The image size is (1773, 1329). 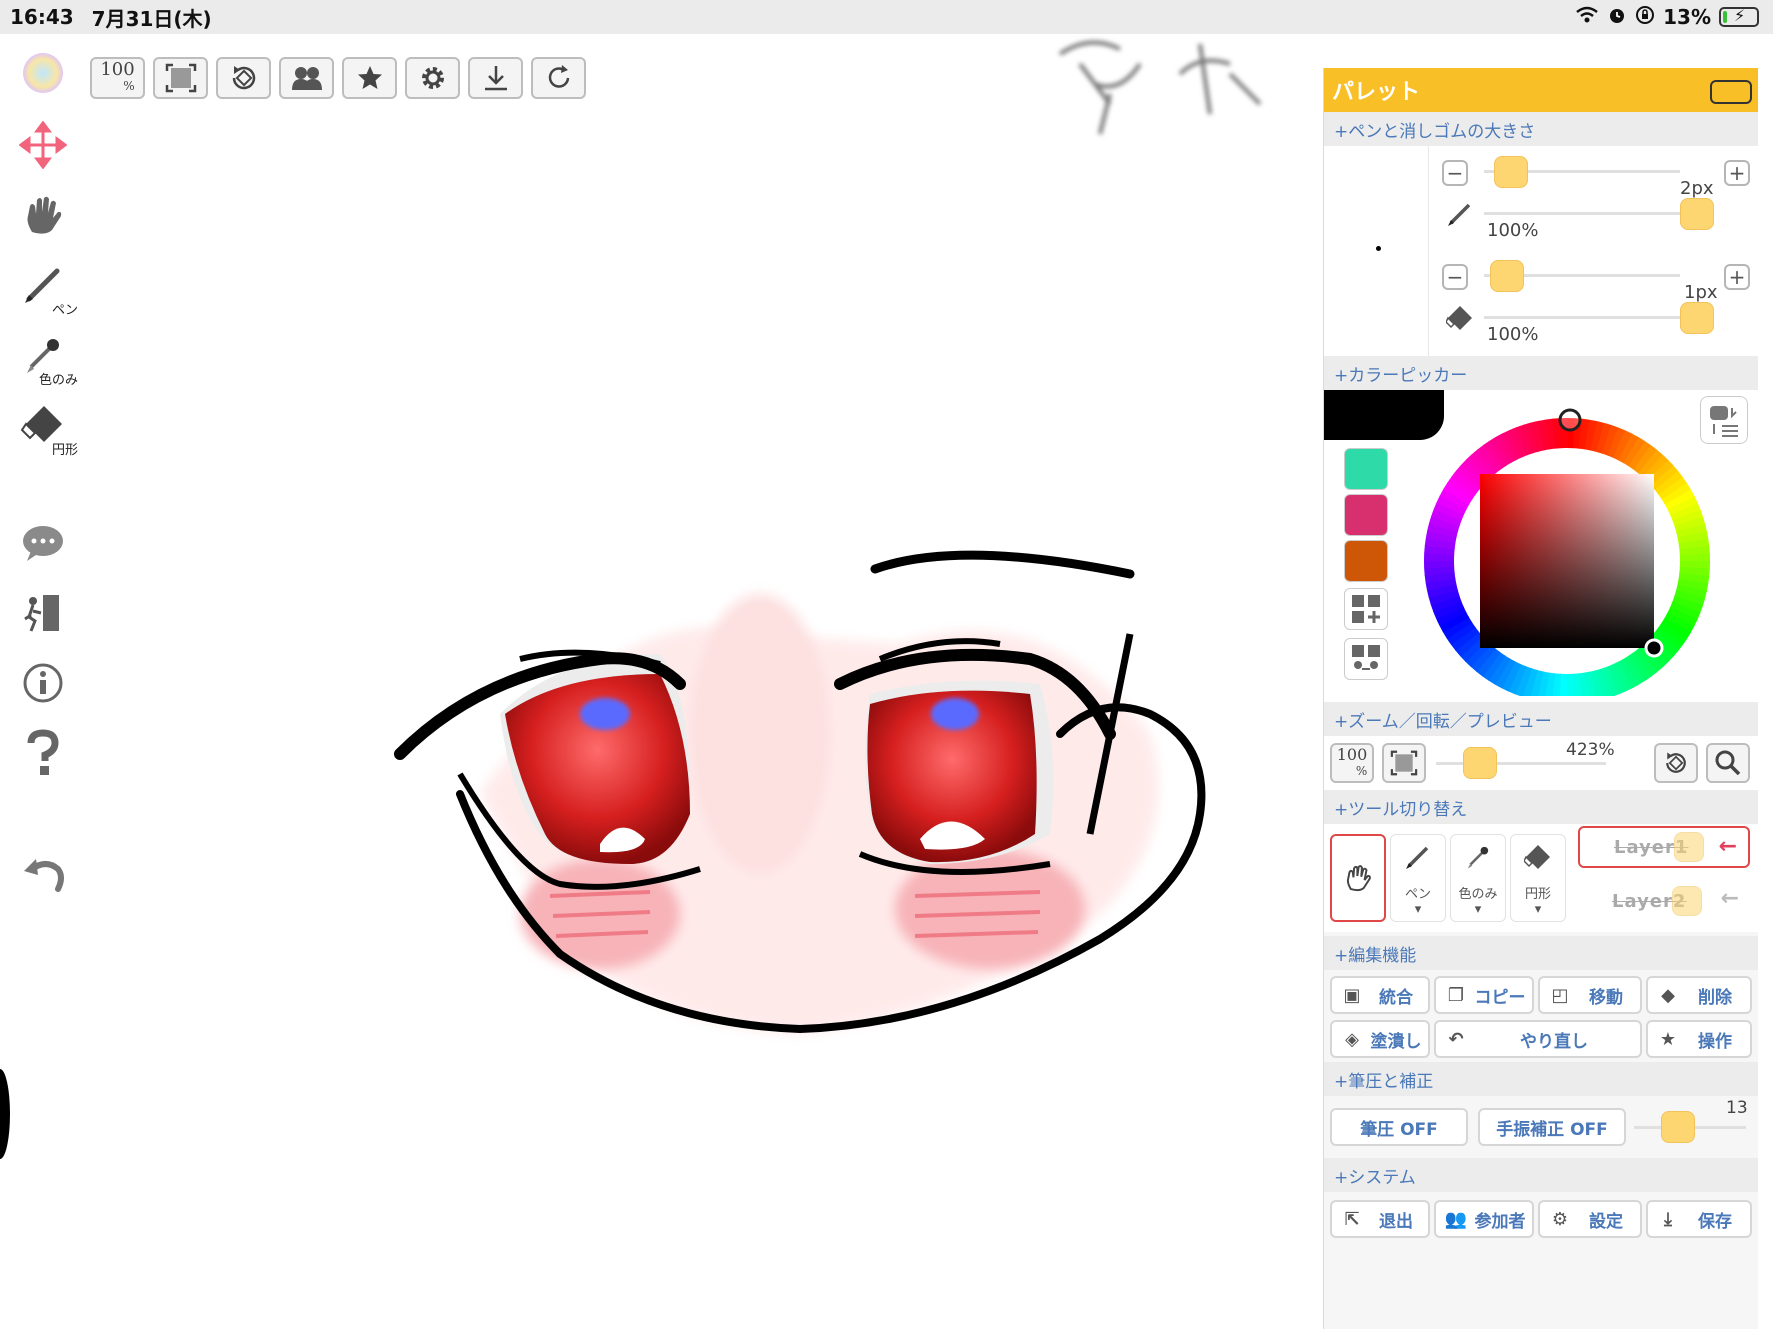 I want to click on section-pen-eraser-size: +ペンと消しゴムの大きさ, so click(x=1541, y=129).